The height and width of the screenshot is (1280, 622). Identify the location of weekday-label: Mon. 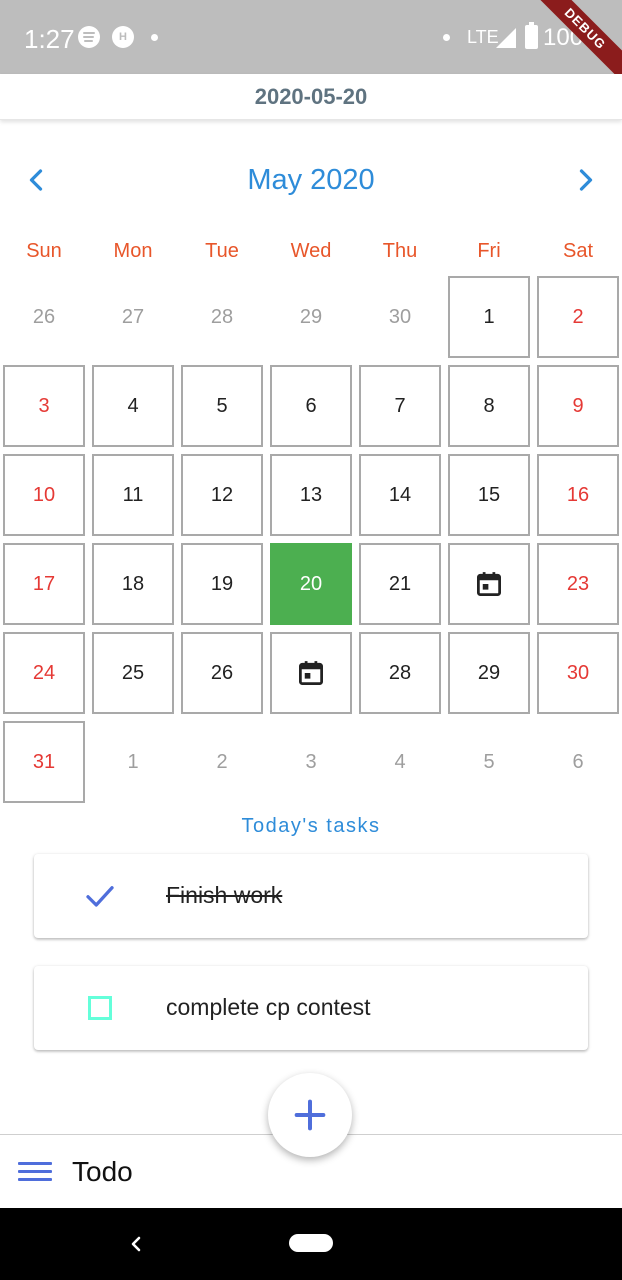
(133, 251).